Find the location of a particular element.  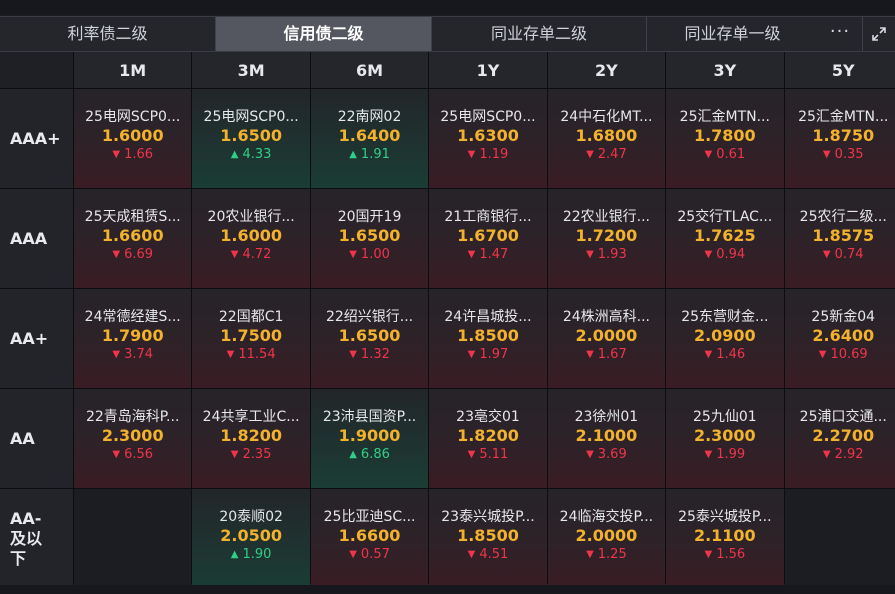

bond-cell: 20国开19 1.6500 ▼ 1.00 is located at coordinates (369, 238).